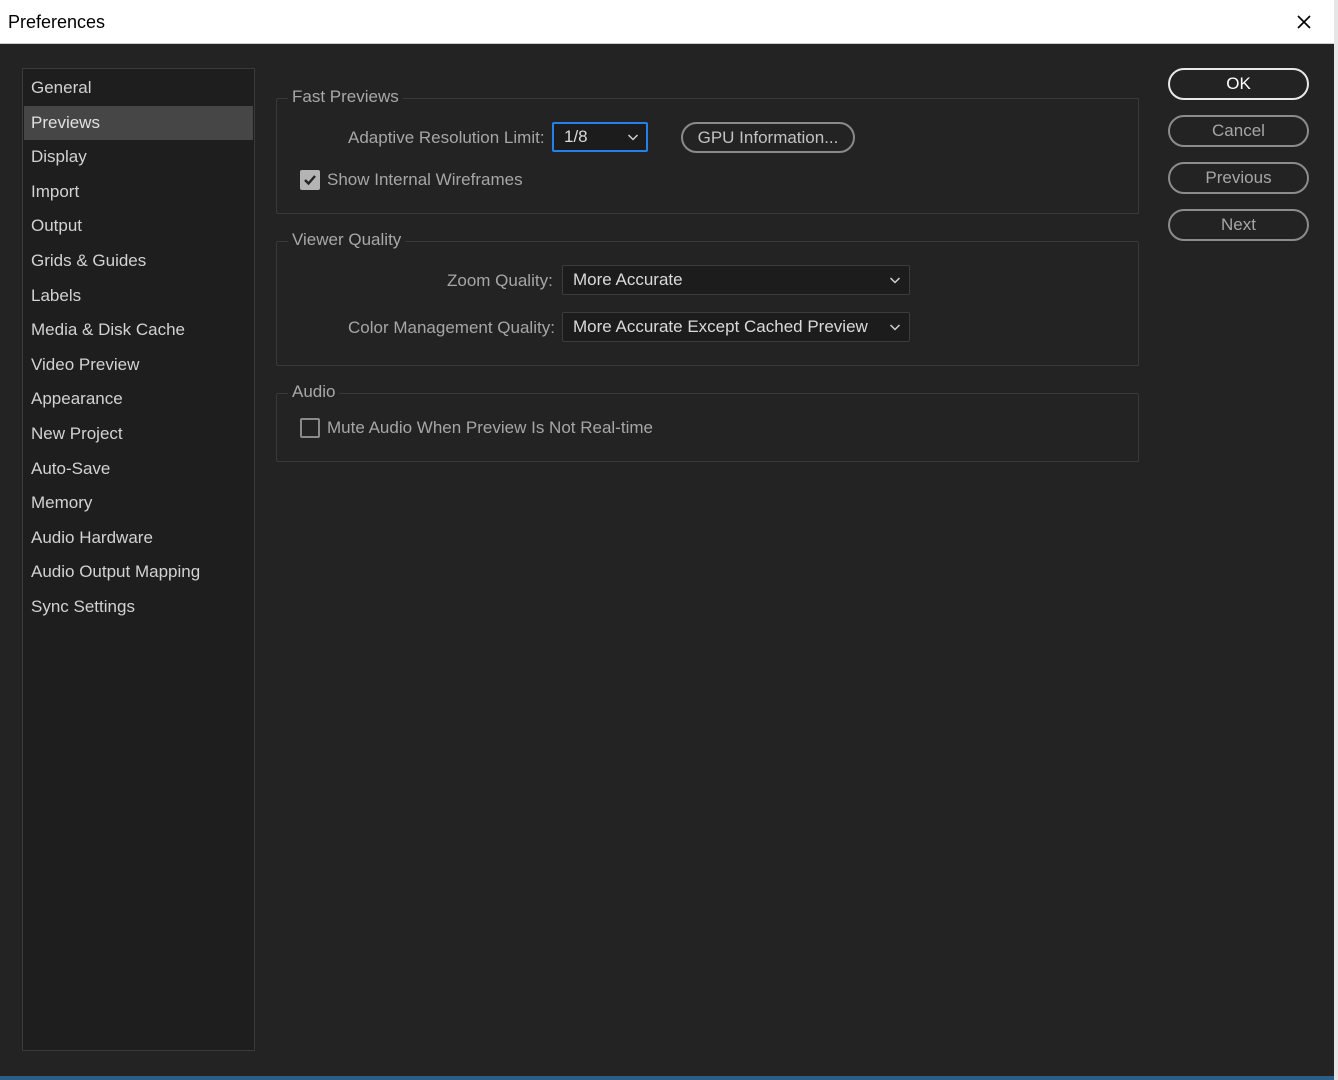  I want to click on sidebar-item-output: Output, so click(138, 226).